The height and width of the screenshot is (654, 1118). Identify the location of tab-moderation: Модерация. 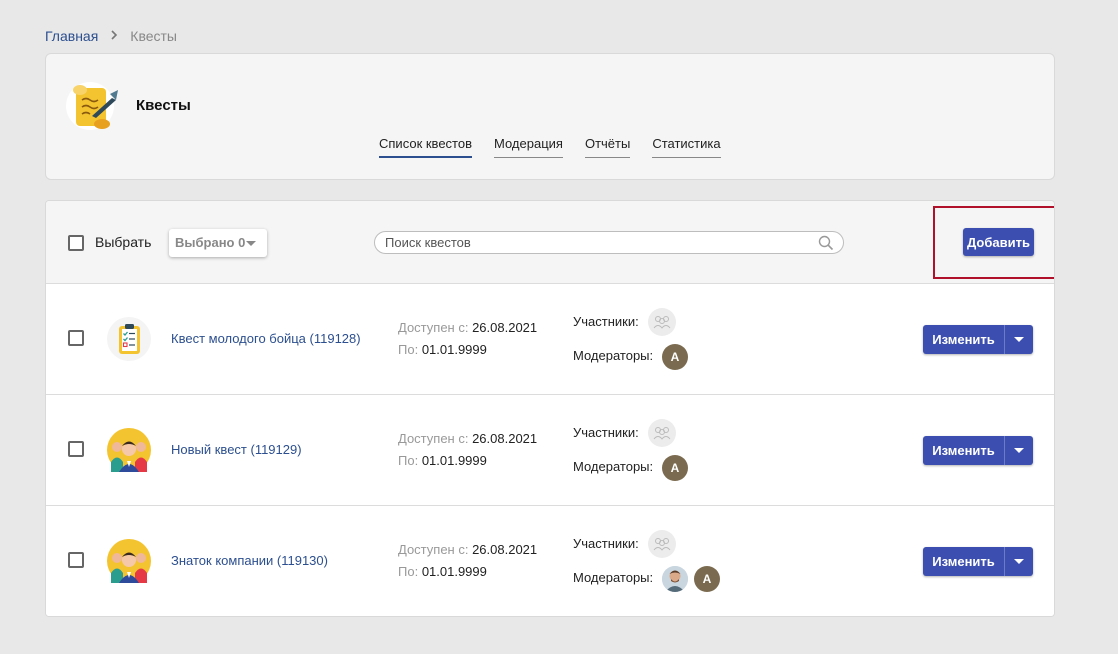
(528, 147).